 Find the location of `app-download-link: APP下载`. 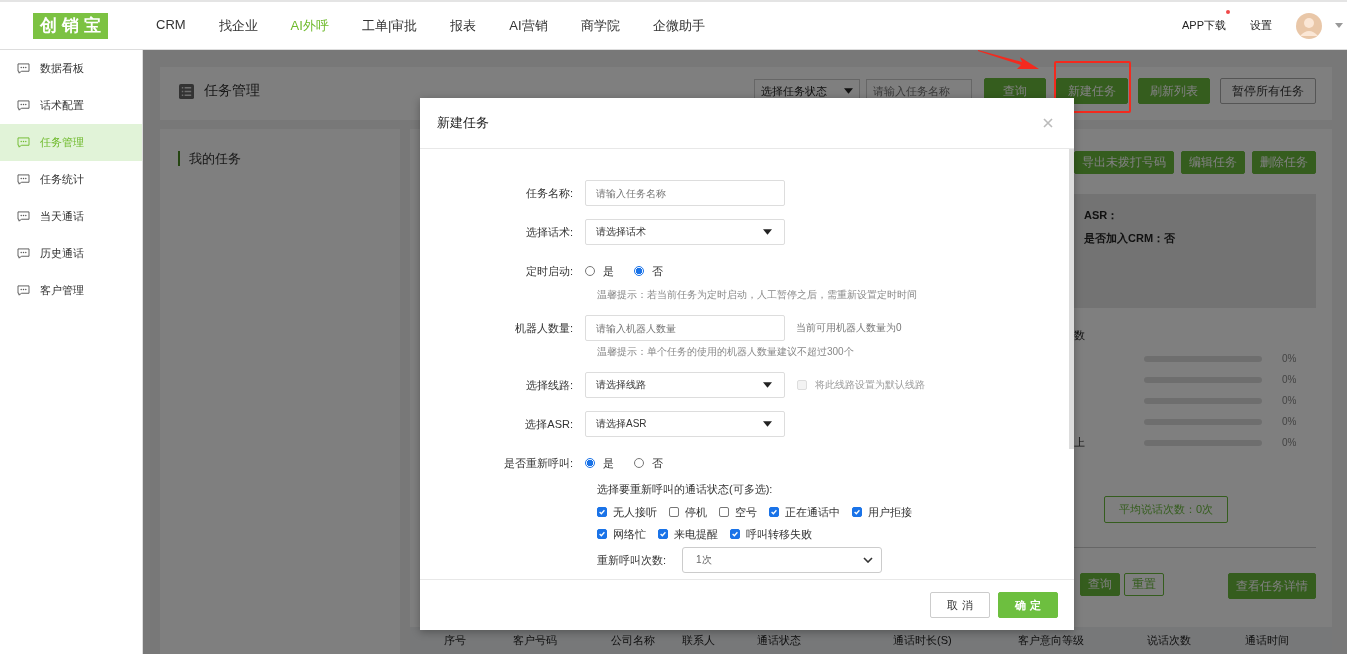

app-download-link: APP下载 is located at coordinates (1204, 25).